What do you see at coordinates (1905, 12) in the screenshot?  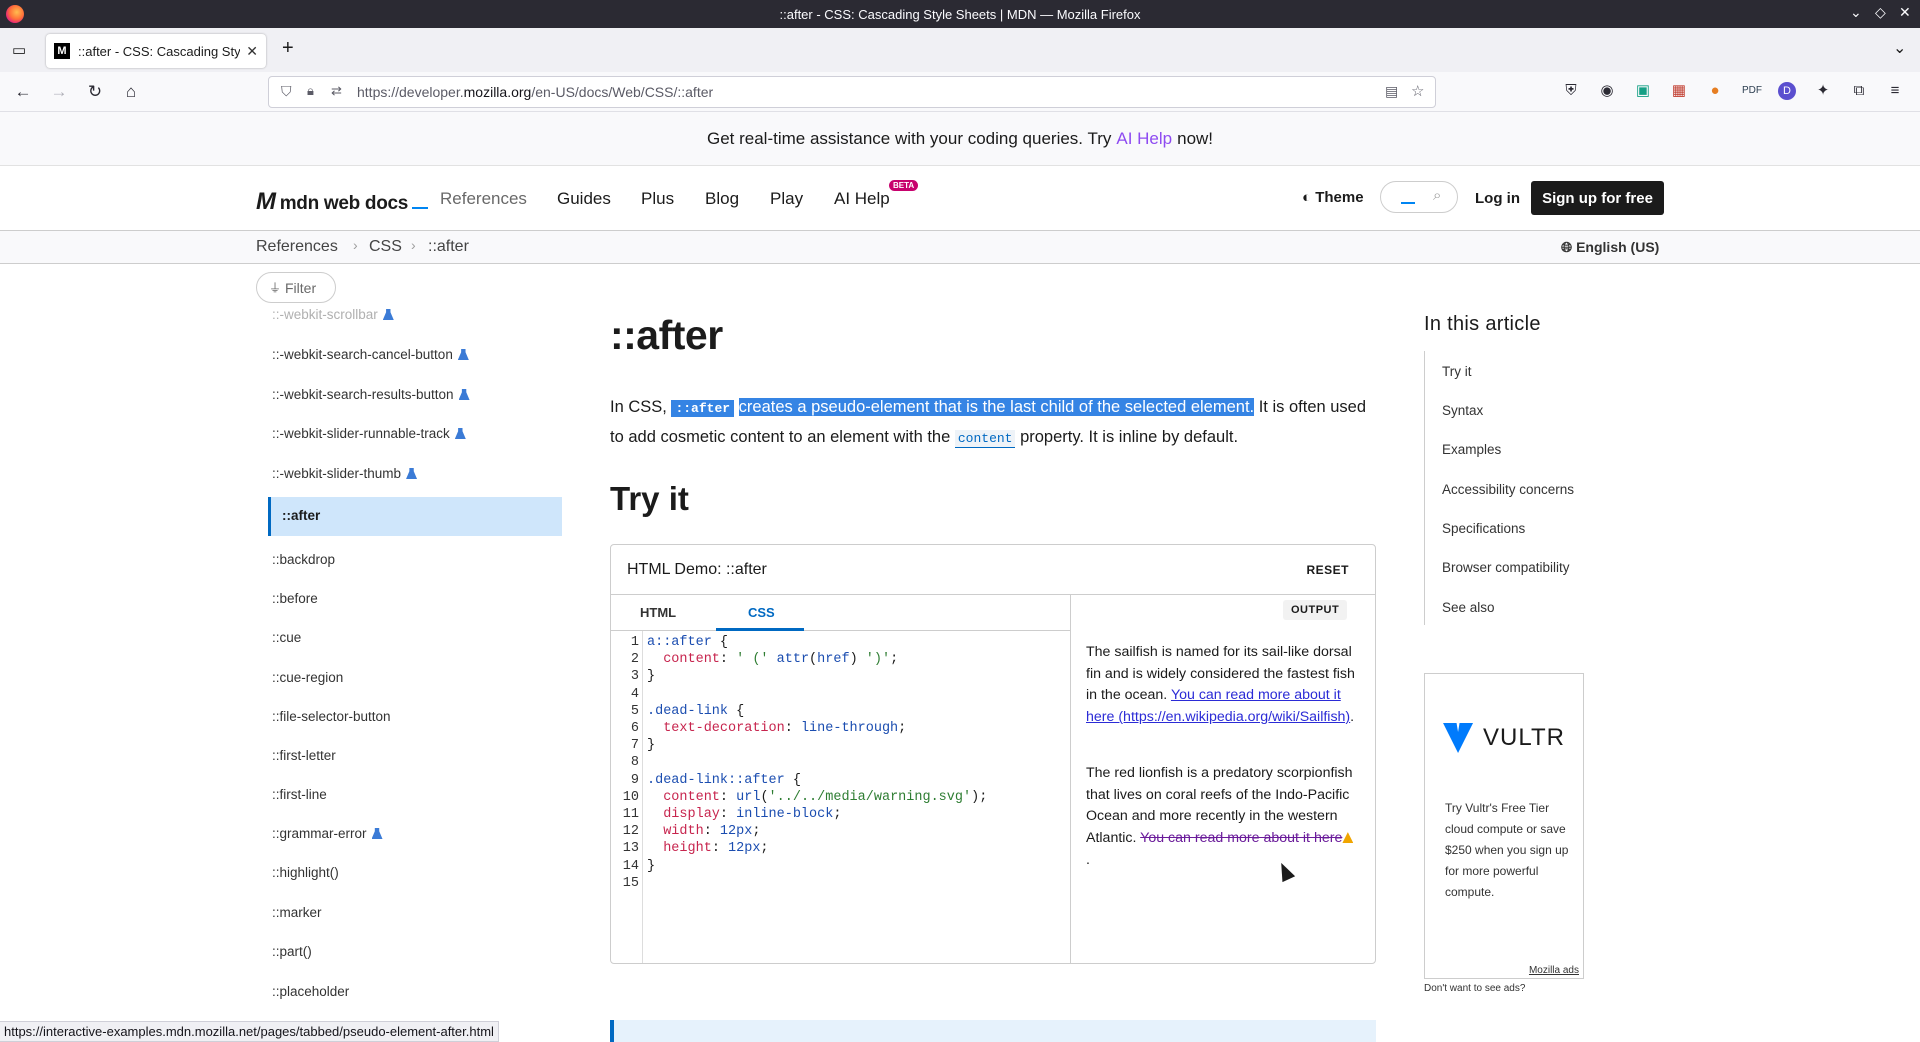 I see `close-window-icon: ✕` at bounding box center [1905, 12].